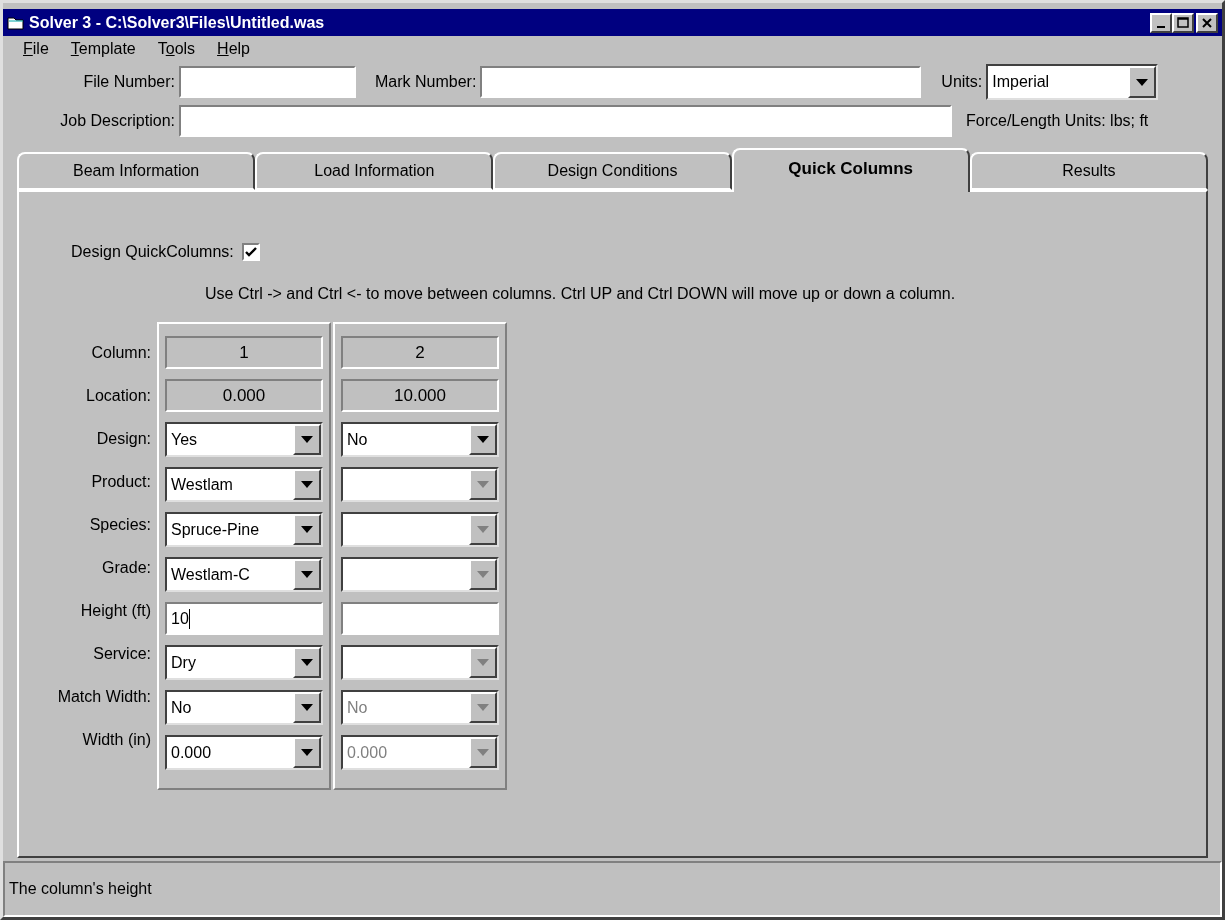 The image size is (1225, 920). Describe the element at coordinates (244, 574) in the screenshot. I see `dropdown-field: Westlam-C` at that location.